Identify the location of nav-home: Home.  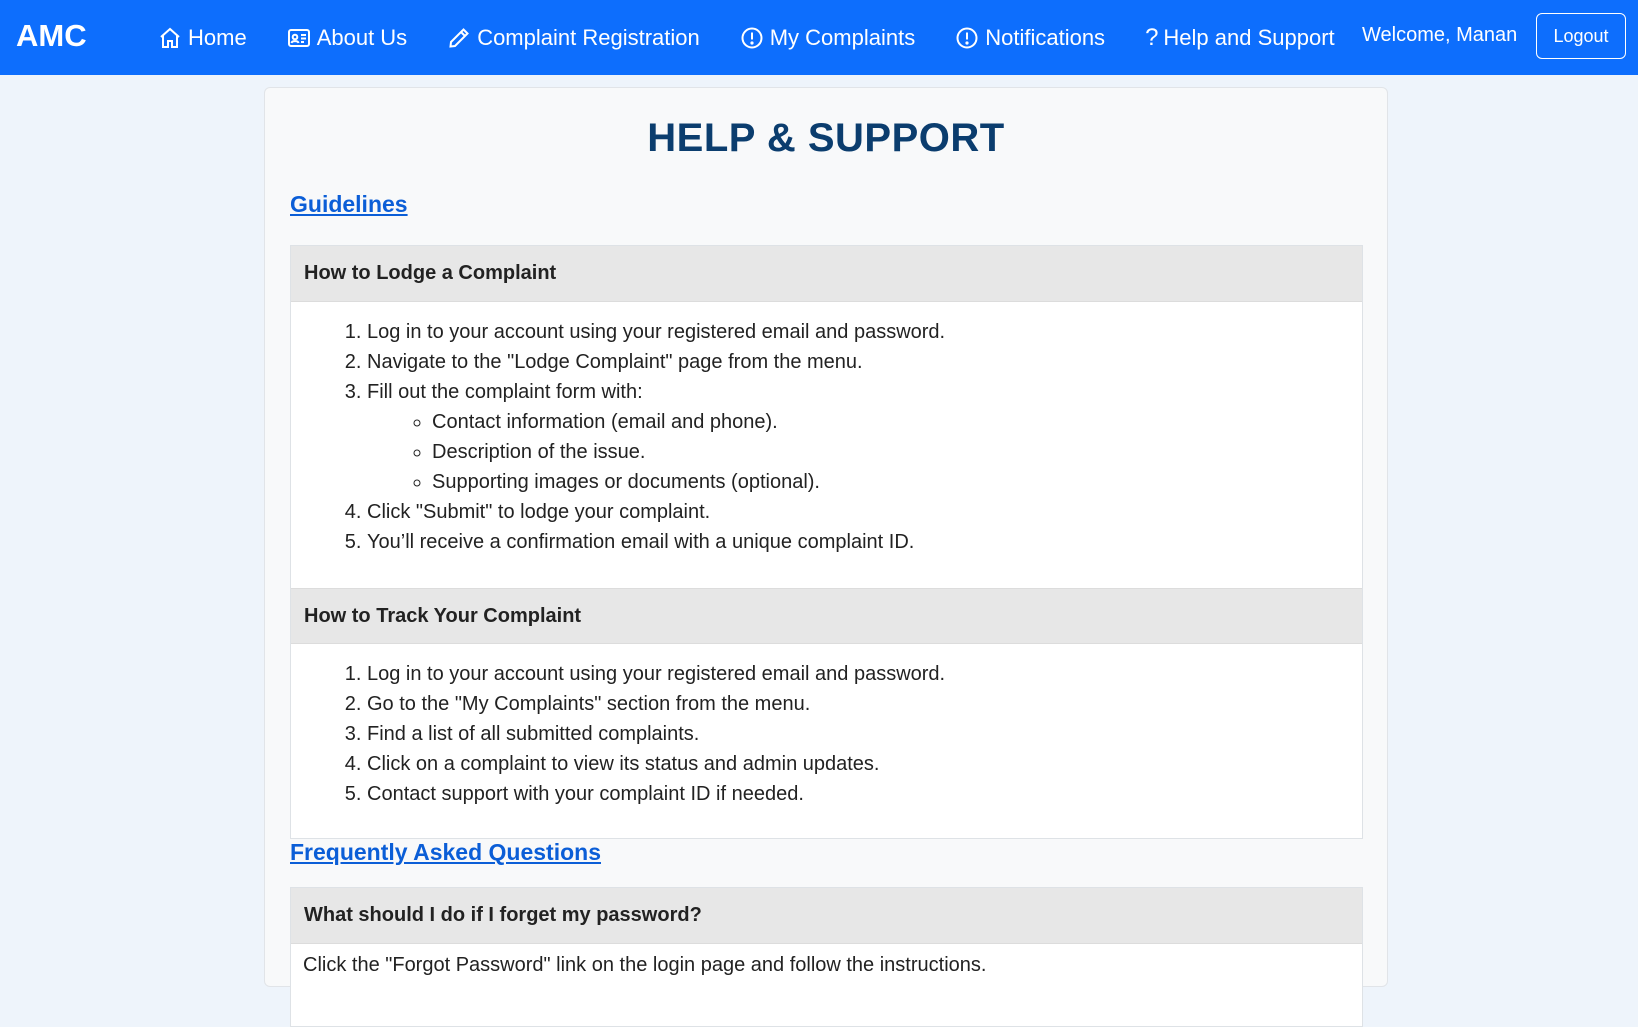
(202, 38).